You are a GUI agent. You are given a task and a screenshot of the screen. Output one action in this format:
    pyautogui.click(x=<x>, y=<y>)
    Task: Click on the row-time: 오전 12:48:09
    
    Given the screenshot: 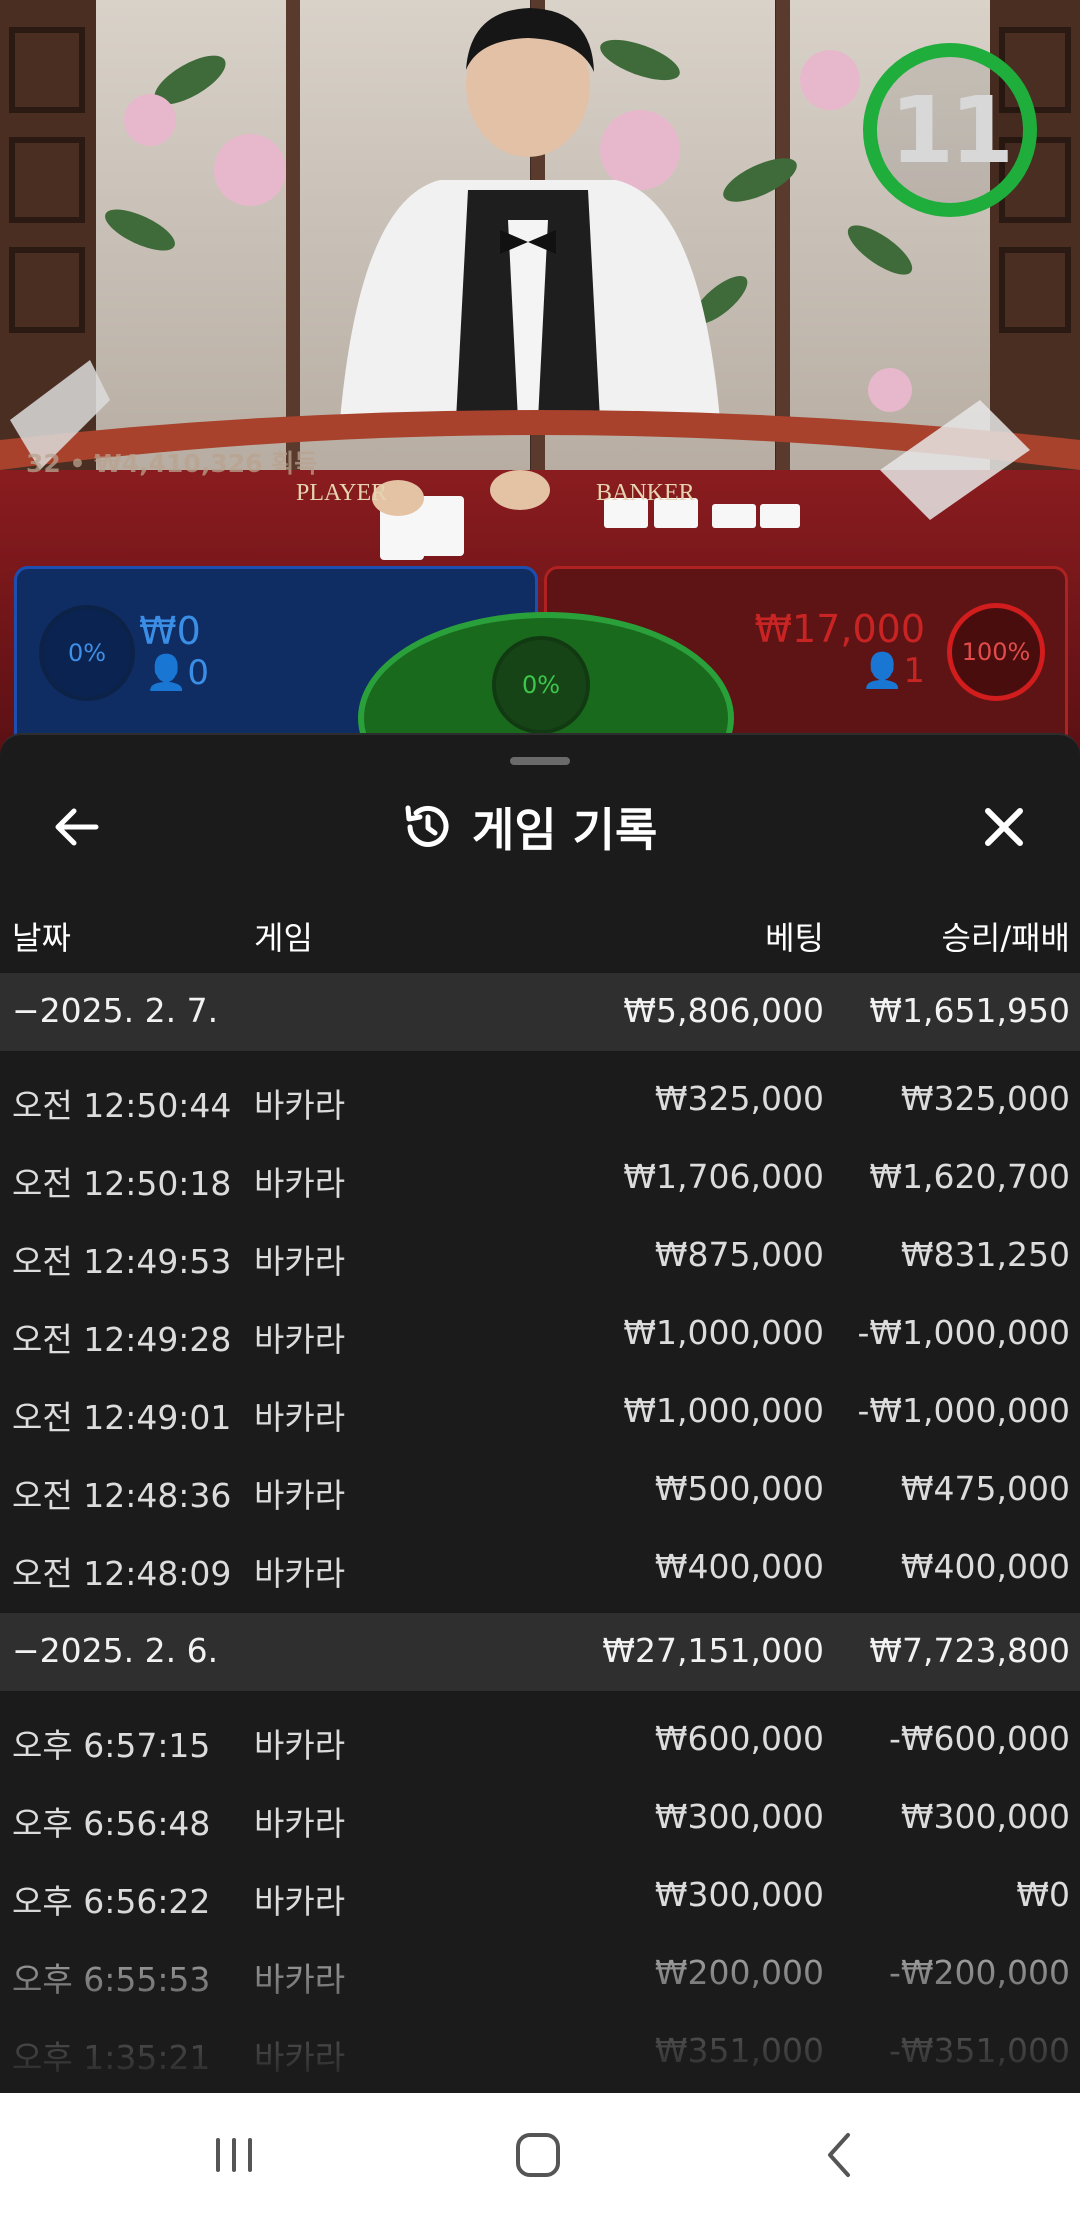 What is the action you would take?
    pyautogui.click(x=122, y=1573)
    